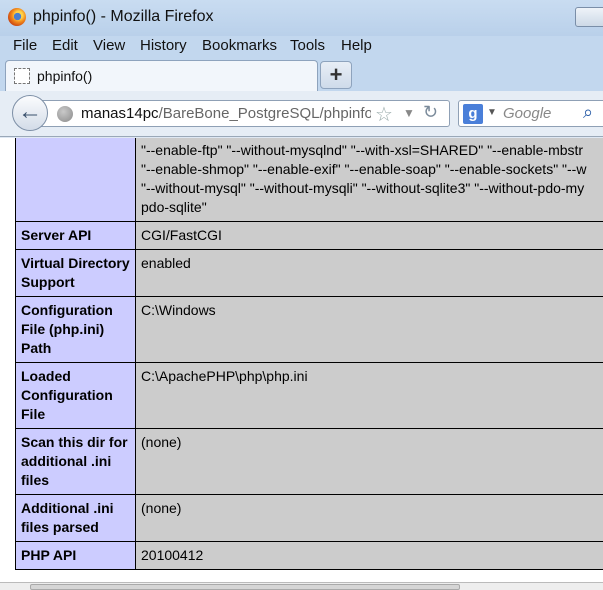 The width and height of the screenshot is (603, 590). I want to click on row-key: PHP API, so click(75, 555).